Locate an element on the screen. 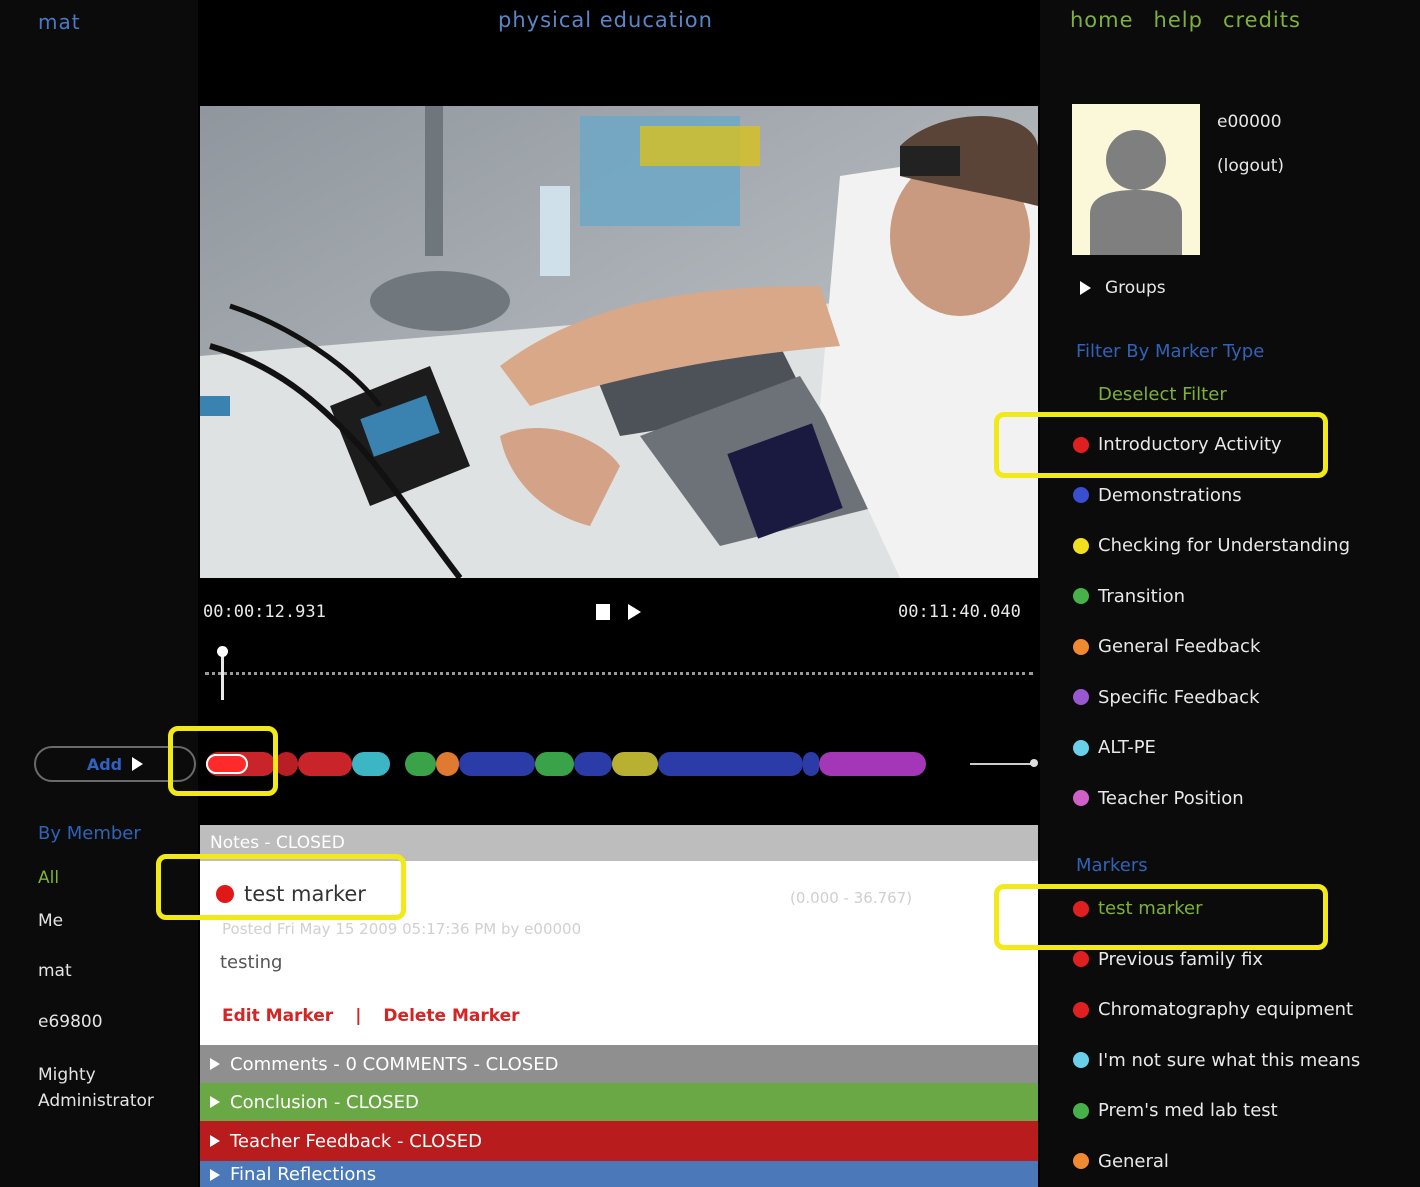  conclusion-section-label: Conclusion - CLOSED is located at coordinates (324, 1102).